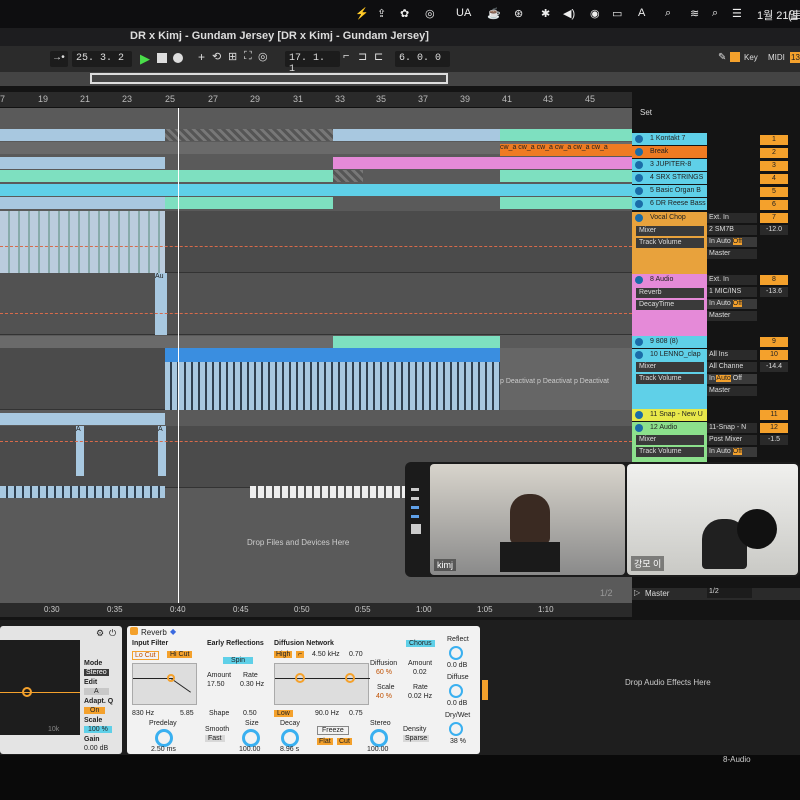 This screenshot has width=800, height=800. I want to click on device-icon: ◎, so click(430, 13).